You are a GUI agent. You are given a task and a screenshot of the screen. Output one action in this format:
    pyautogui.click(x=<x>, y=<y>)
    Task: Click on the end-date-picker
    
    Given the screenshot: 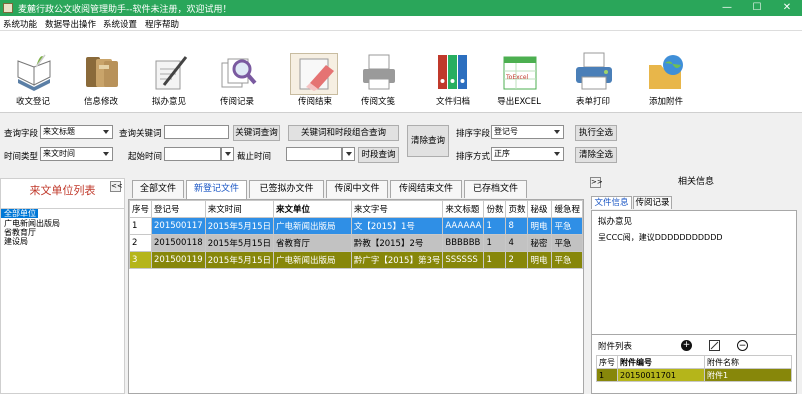 What is the action you would take?
    pyautogui.click(x=348, y=154)
    